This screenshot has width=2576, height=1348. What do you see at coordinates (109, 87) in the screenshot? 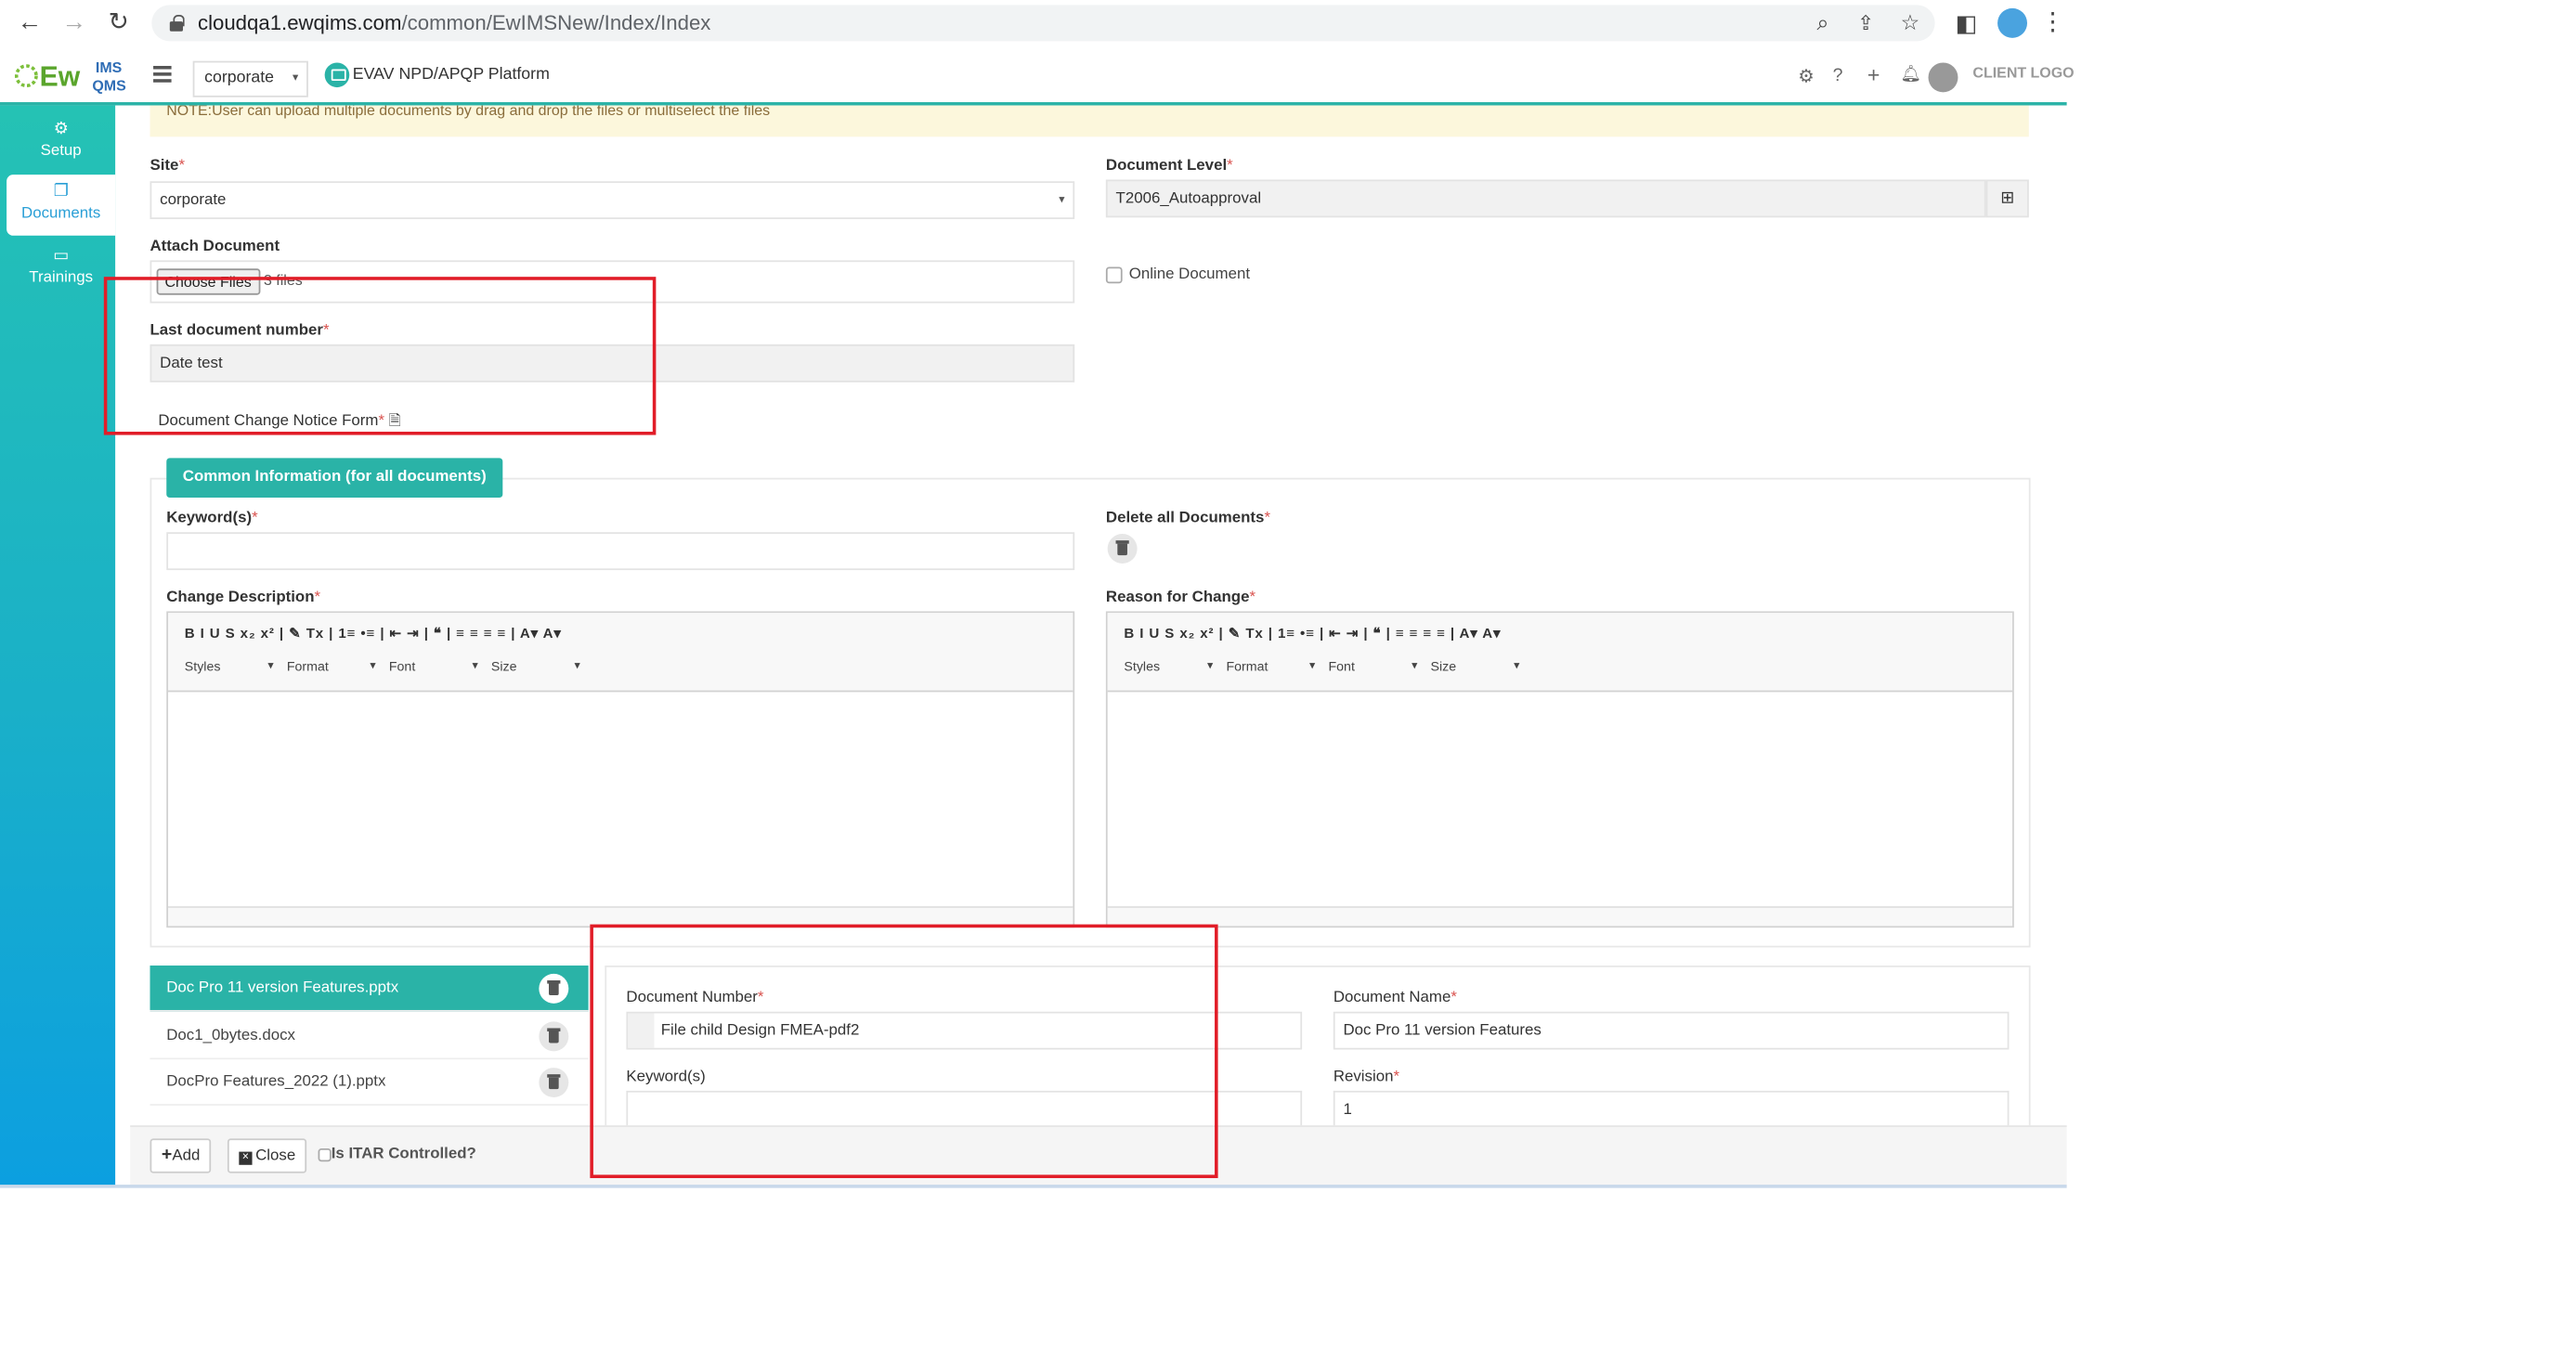
I see `svg-text: QMS` at bounding box center [109, 87].